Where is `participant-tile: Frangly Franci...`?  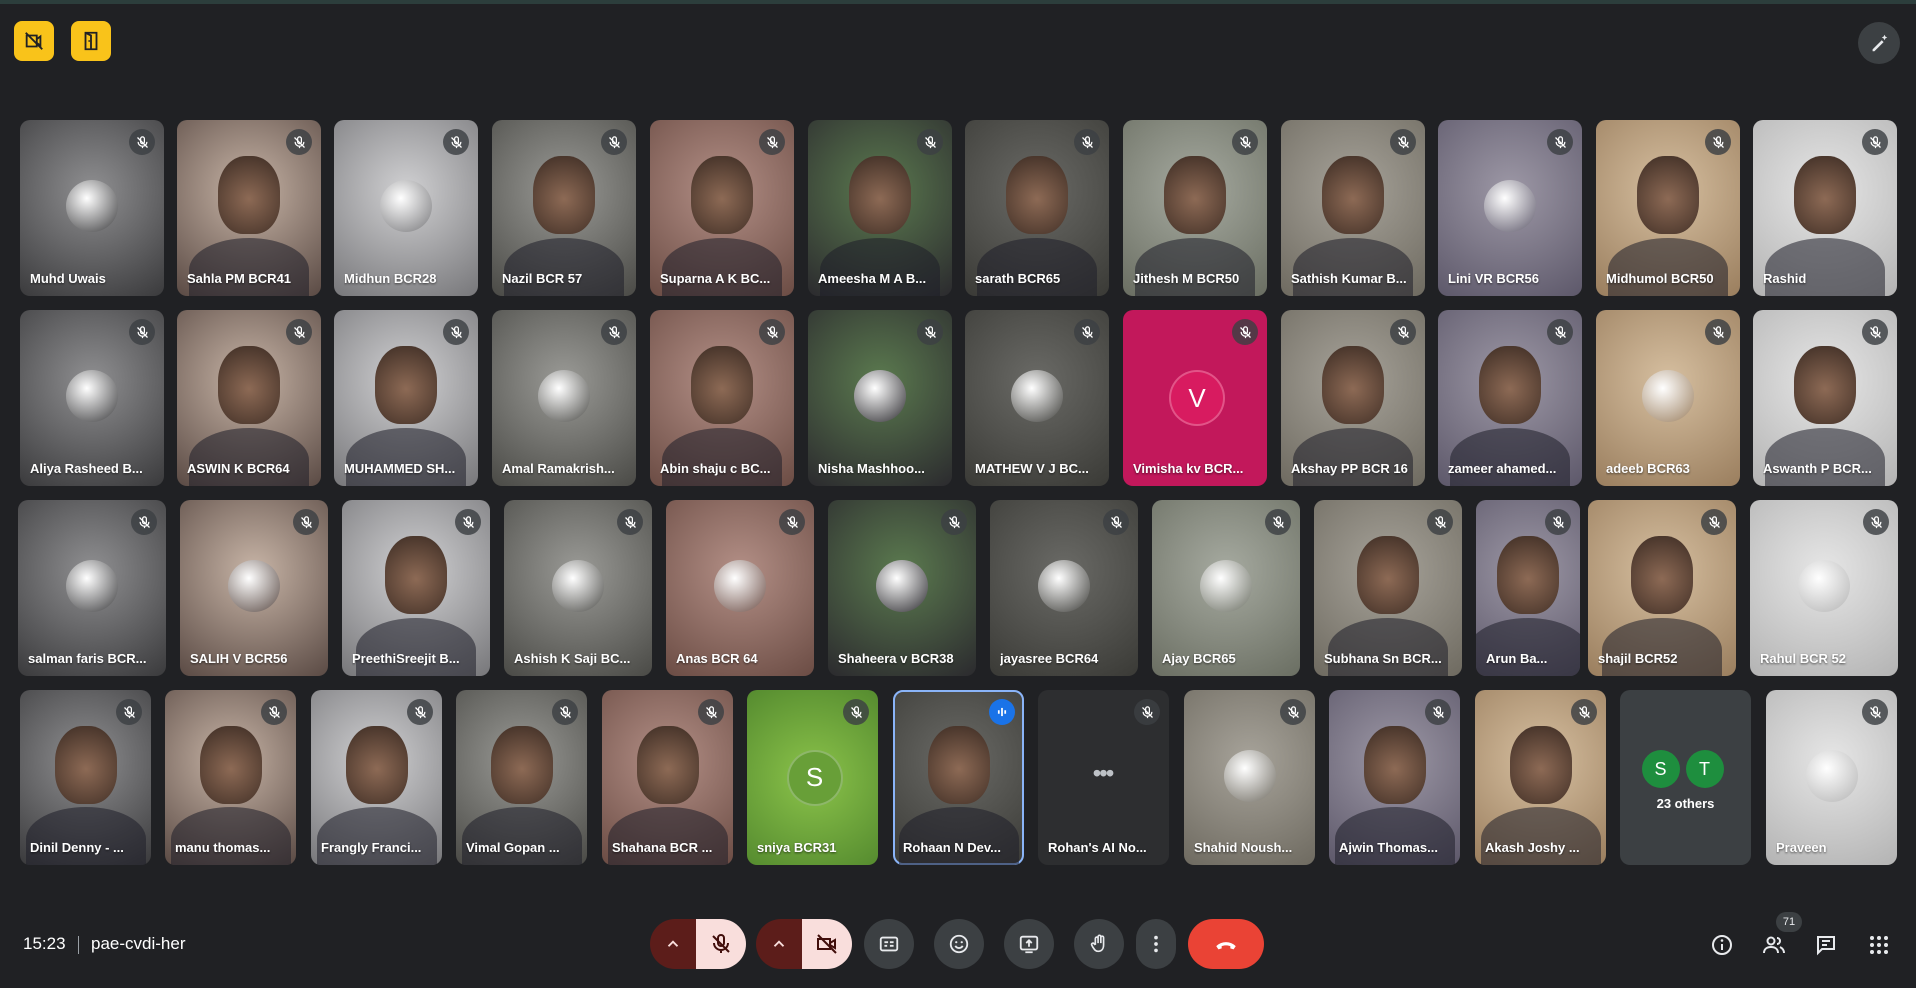
participant-tile: Frangly Franci... is located at coordinates (376, 777).